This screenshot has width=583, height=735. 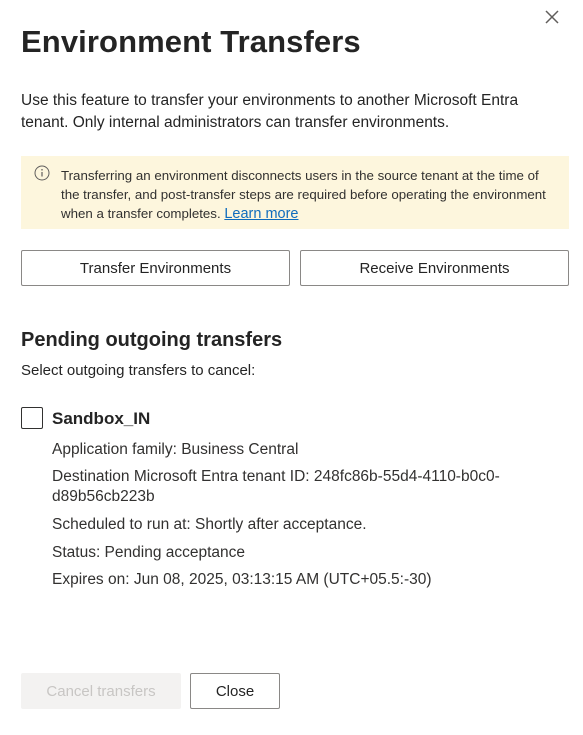 I want to click on pending-transfers-heading: Pending outgoing transfers, so click(x=152, y=340).